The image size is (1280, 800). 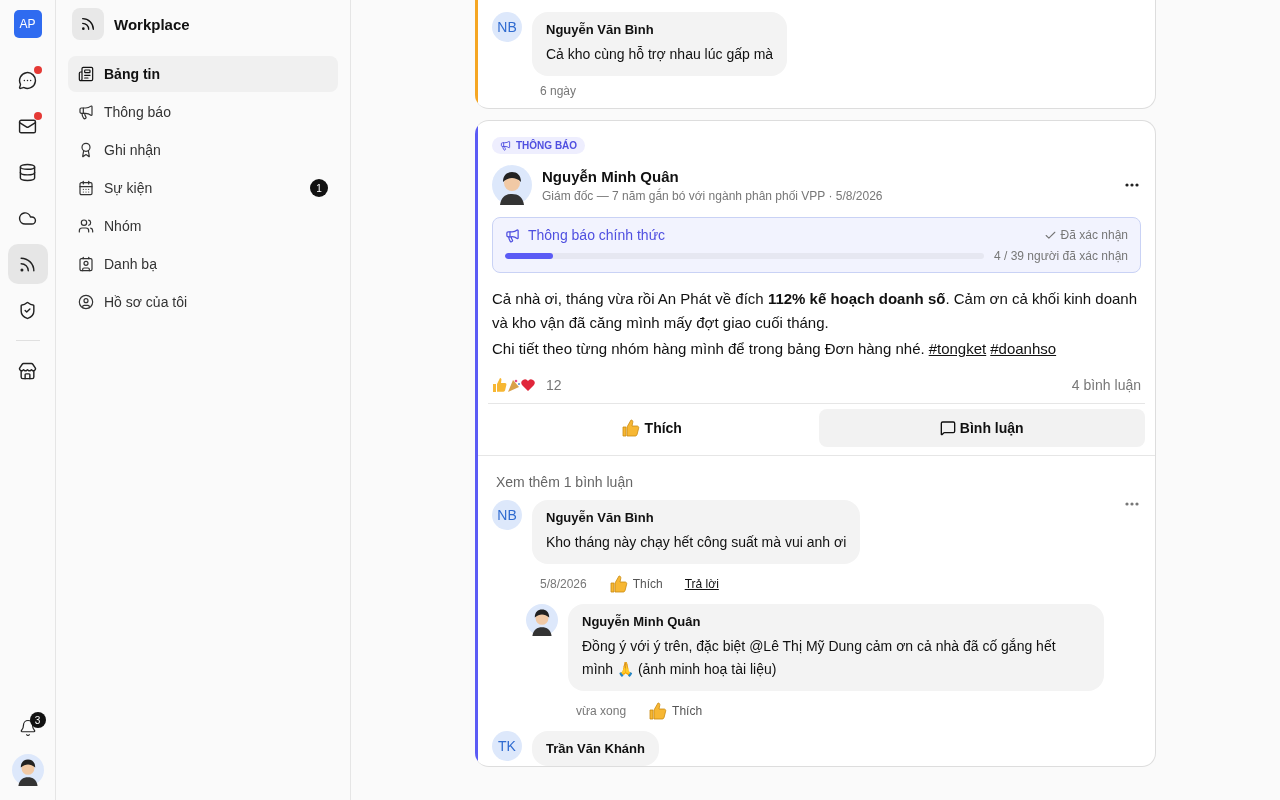 I want to click on confirmed-count: 4 / 39 người đã xác nhận, so click(x=1061, y=256).